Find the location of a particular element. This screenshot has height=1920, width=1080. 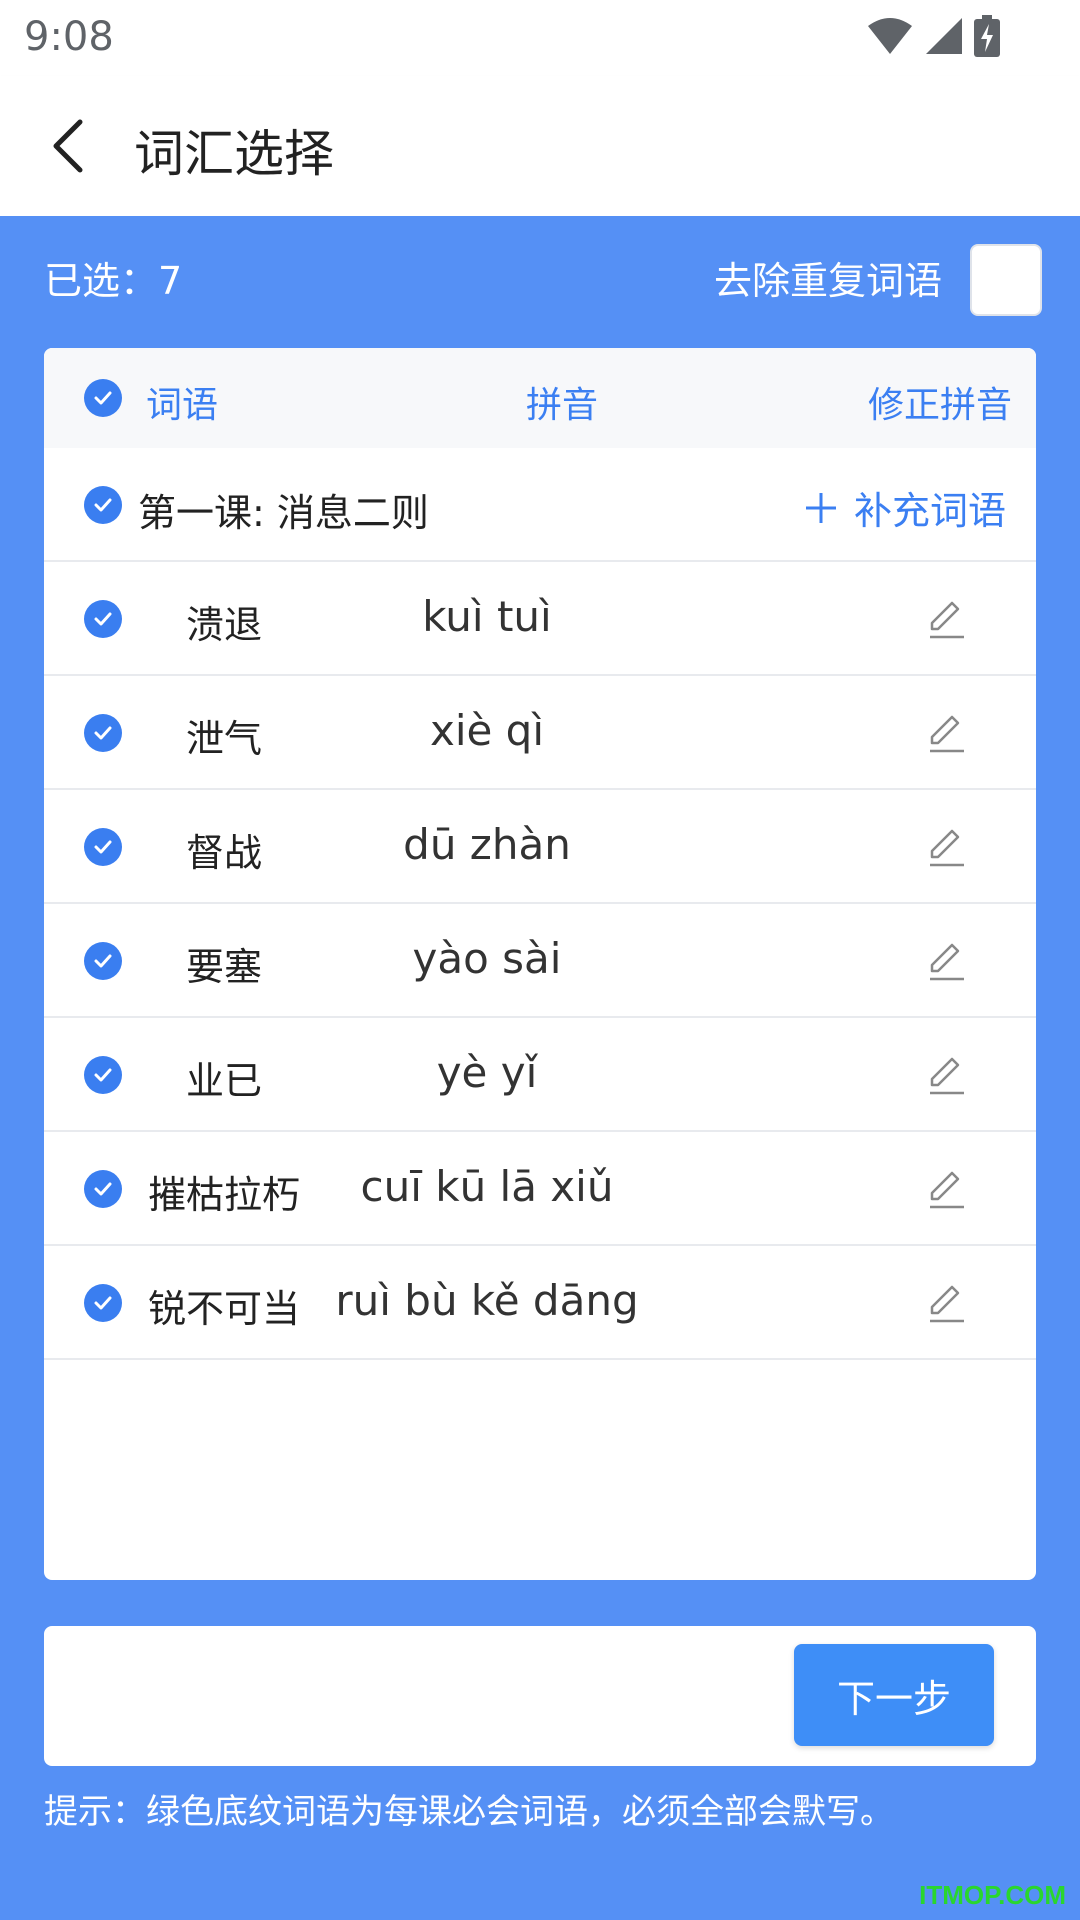

word-row: 溃退 kuì tuì is located at coordinates (540, 619).